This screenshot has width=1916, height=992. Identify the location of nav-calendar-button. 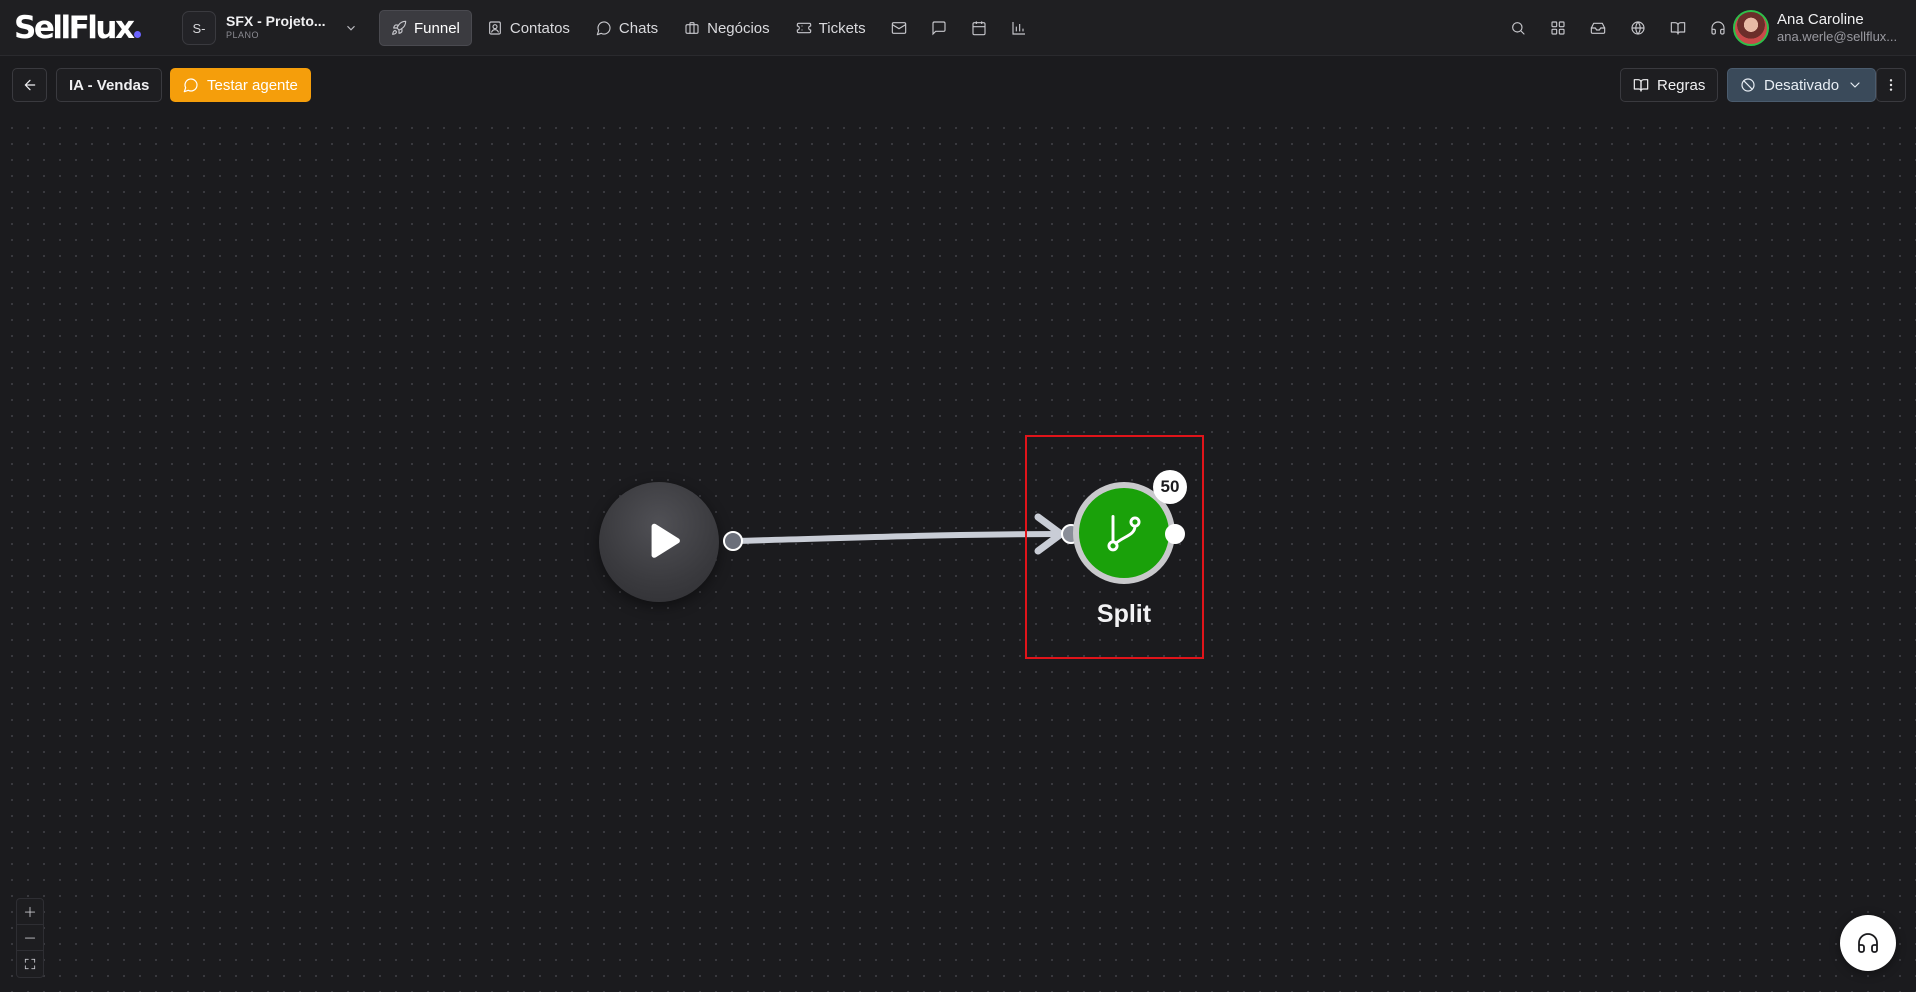
(979, 28).